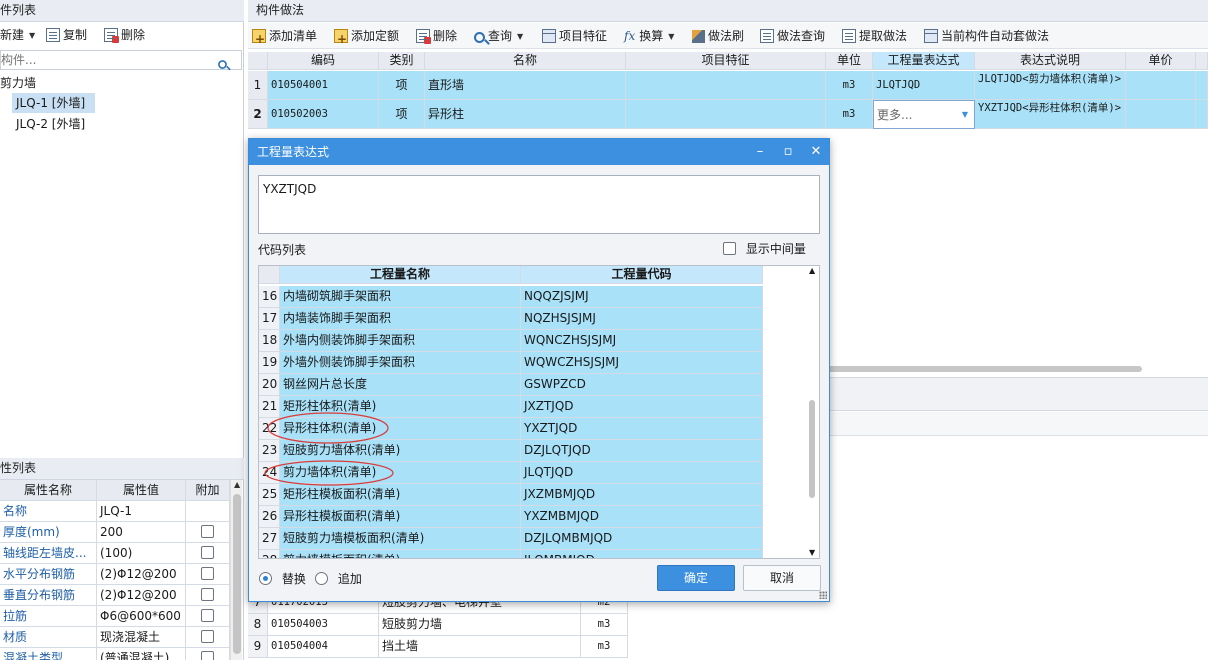 The height and width of the screenshot is (660, 1208). I want to click on quantity-name-cell: 矩形柱体积(清单), so click(400, 407).